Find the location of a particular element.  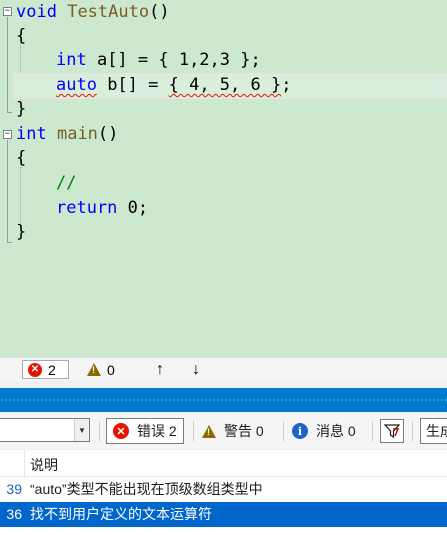

editor-status-strip: ✕ 2 ! 0 ↑ ↓ is located at coordinates (223, 369).